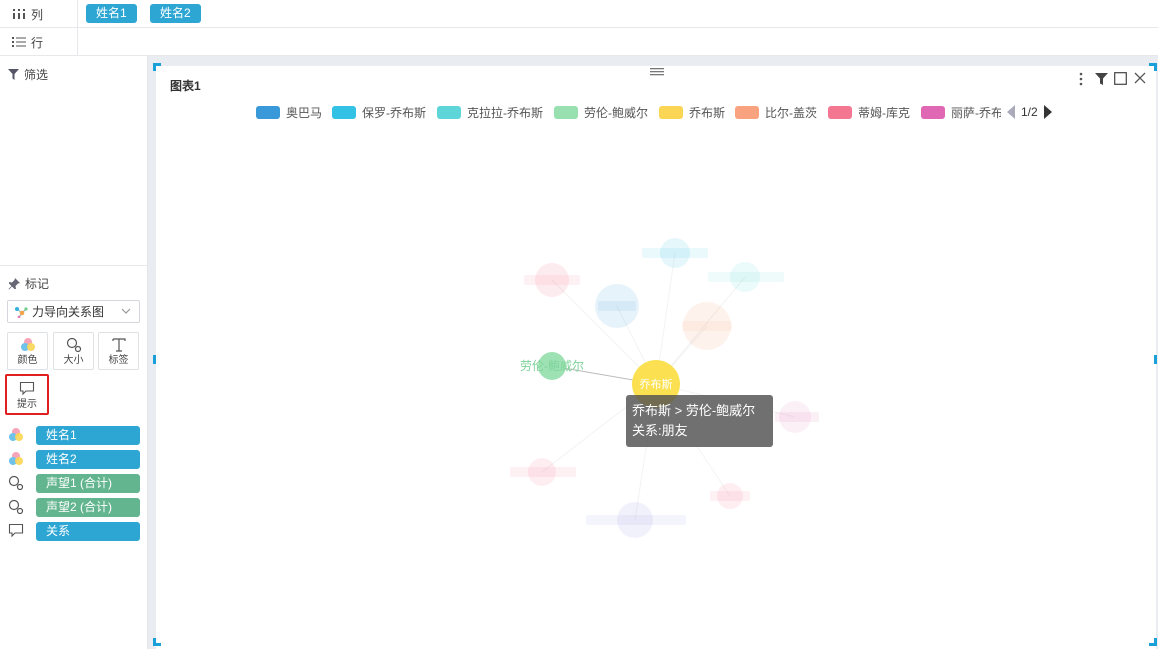 The width and height of the screenshot is (1158, 649). What do you see at coordinates (579, 14) in the screenshot?
I see `columns-shelf: 列 姓名1 姓名2` at bounding box center [579, 14].